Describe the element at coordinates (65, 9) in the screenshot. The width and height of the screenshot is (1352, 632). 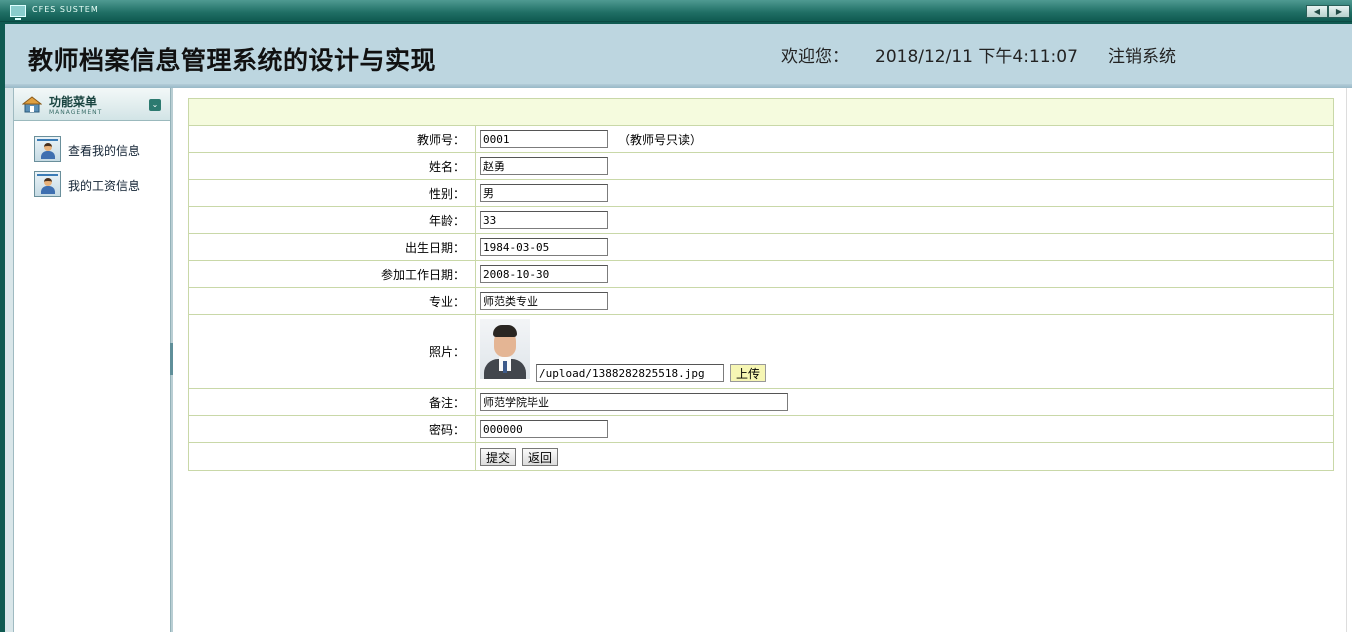
I see `system-title: CFES SUSTEM` at that location.